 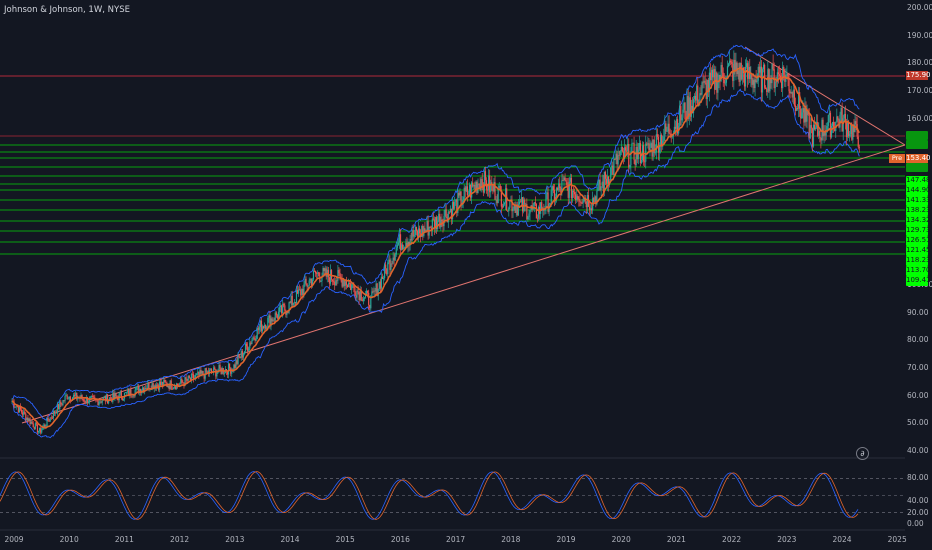 What do you see at coordinates (862, 453) in the screenshot?
I see `tradingview-logo-icon: ∂` at bounding box center [862, 453].